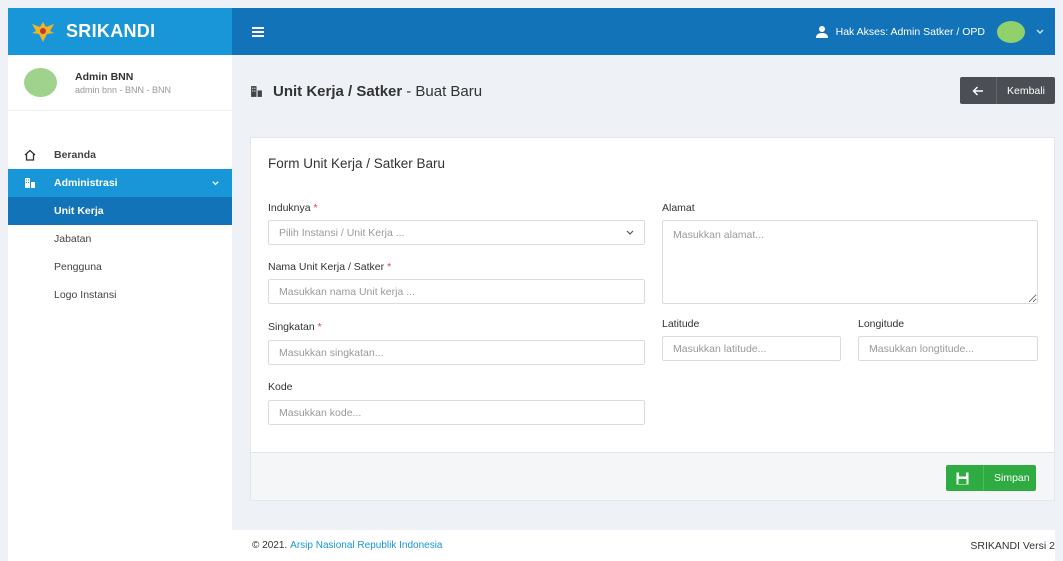 The image size is (1063, 561). What do you see at coordinates (678, 208) in the screenshot?
I see `alamat-label: Alamat` at bounding box center [678, 208].